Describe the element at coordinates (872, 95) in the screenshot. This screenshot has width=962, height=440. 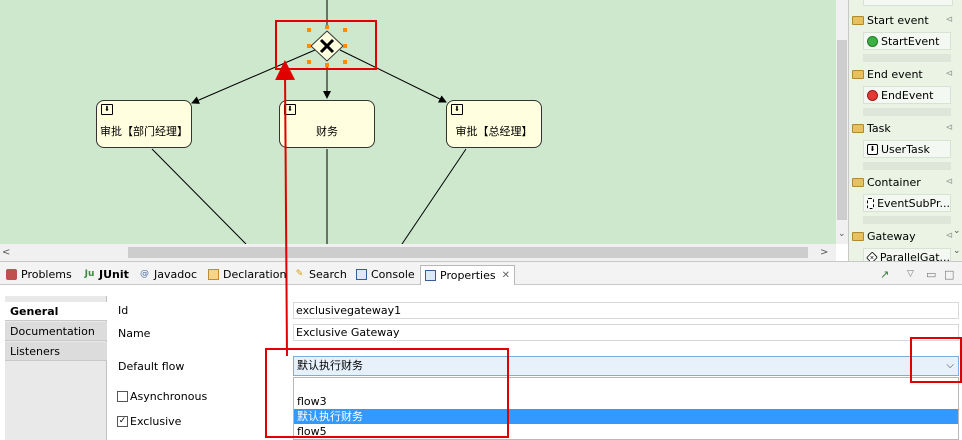
I see `end-event-icon` at that location.